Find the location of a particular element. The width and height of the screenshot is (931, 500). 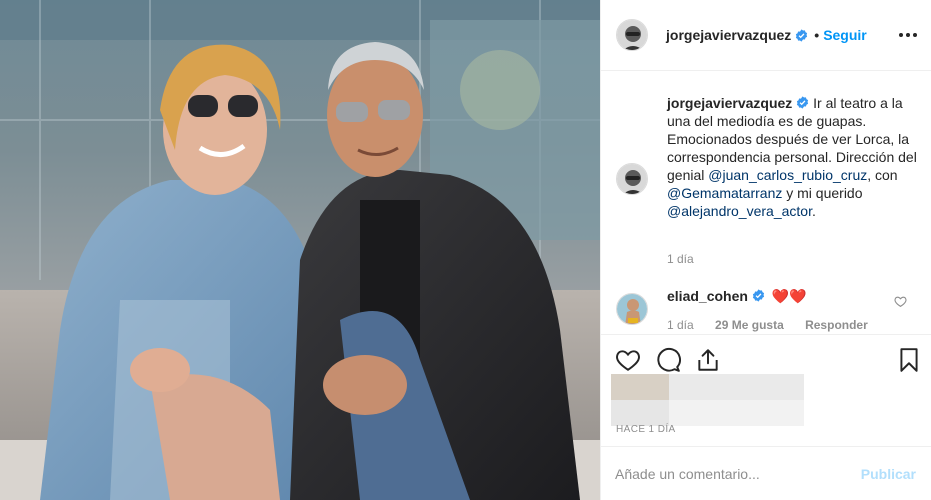

comment-username: eliad_cohen is located at coordinates (707, 296).